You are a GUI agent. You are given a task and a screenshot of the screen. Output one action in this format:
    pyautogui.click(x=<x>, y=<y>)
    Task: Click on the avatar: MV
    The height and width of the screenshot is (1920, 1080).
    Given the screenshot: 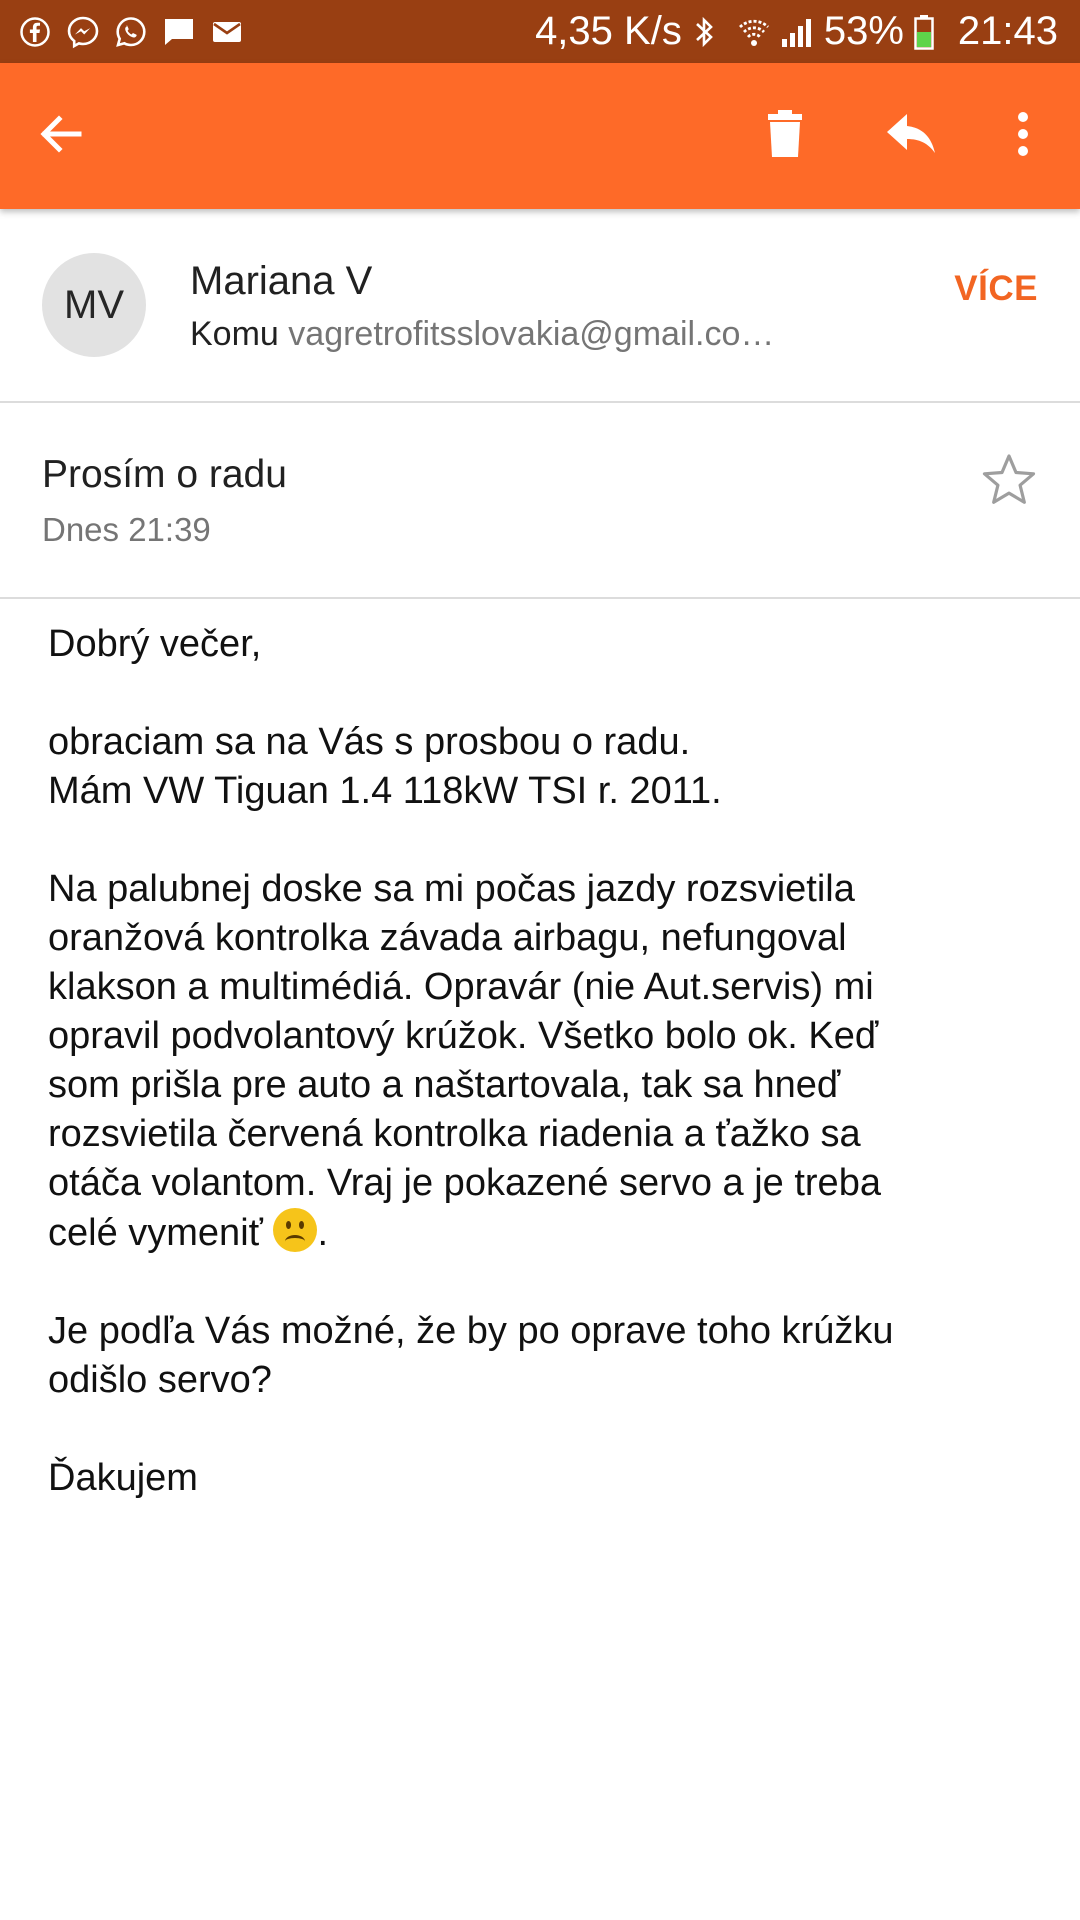 What is the action you would take?
    pyautogui.click(x=94, y=305)
    